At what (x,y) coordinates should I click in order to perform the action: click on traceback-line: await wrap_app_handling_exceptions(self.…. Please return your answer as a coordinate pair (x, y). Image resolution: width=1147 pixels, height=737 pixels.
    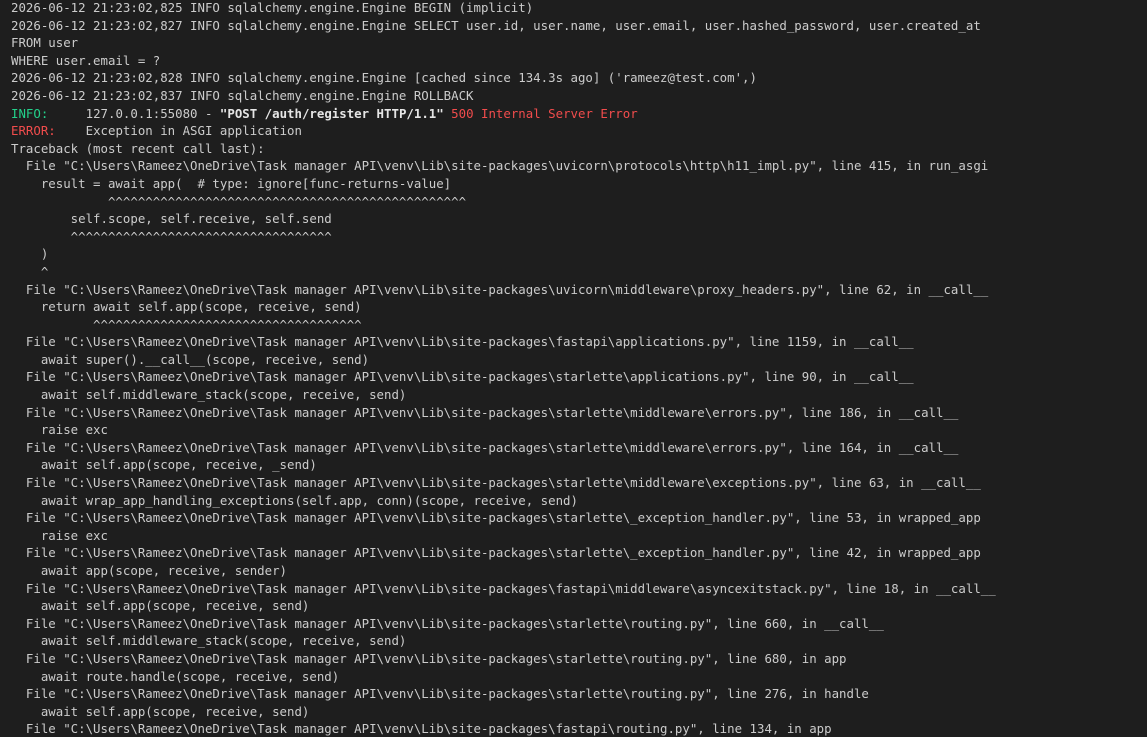
    Looking at the image, I should click on (294, 500).